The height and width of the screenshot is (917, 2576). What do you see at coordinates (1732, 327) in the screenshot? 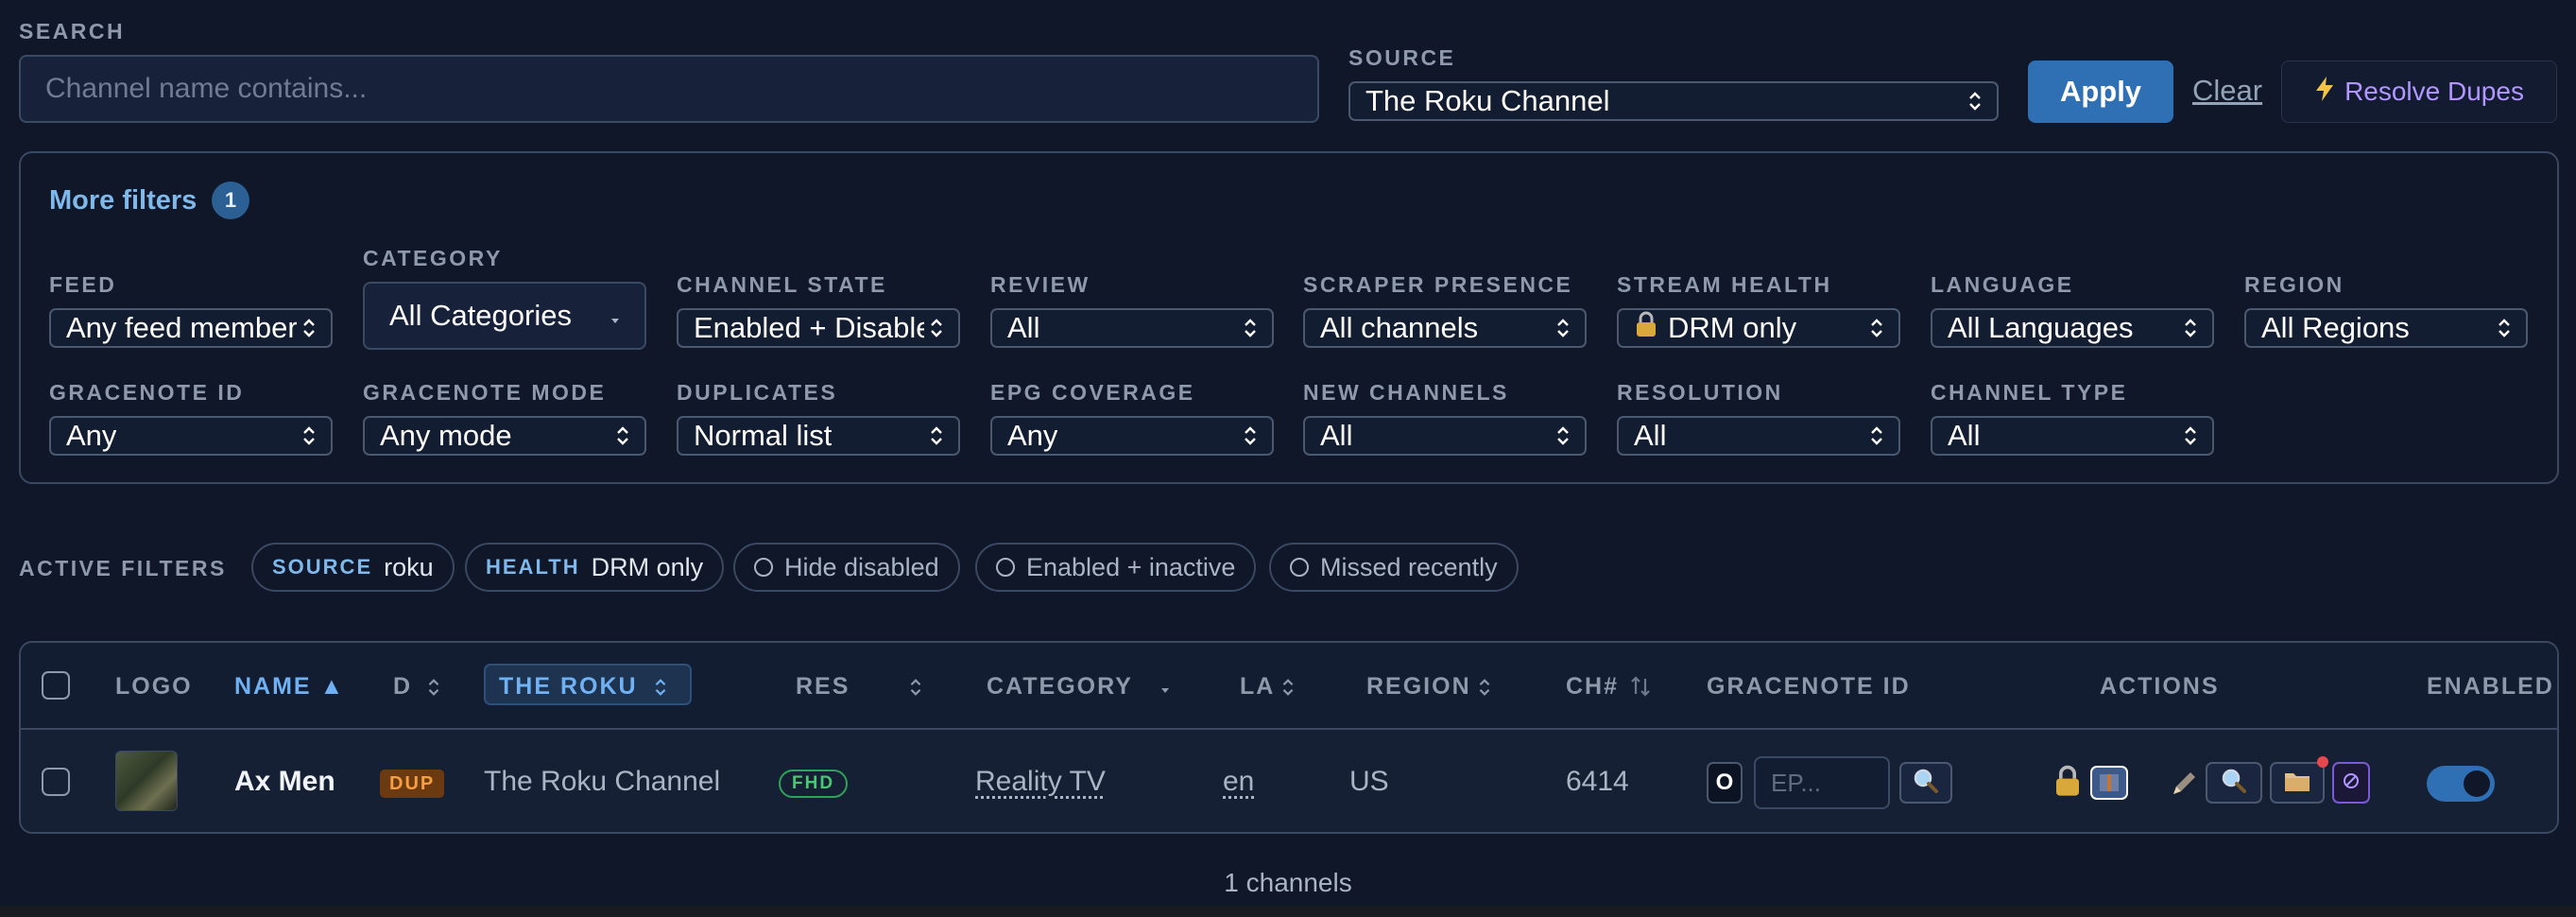
I see `stream-health-select-value: DRM only` at bounding box center [1732, 327].